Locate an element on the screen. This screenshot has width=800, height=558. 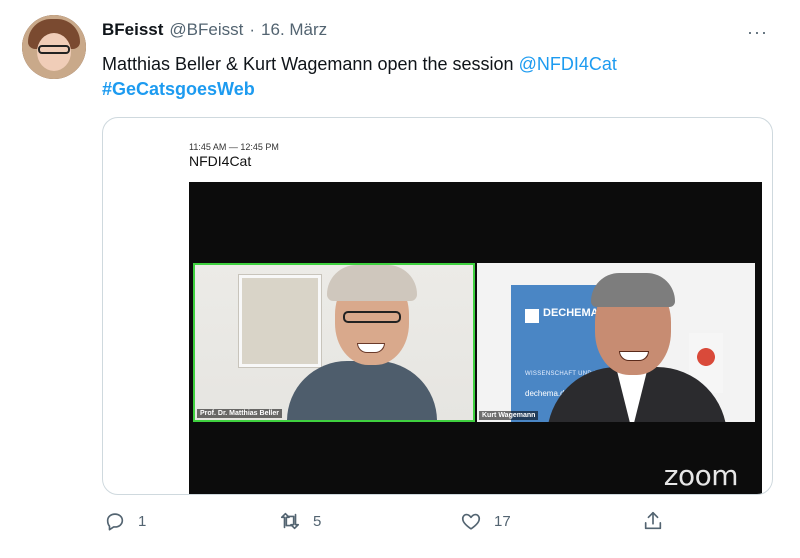
retweet-button: 5 is located at coordinates (300, 521).